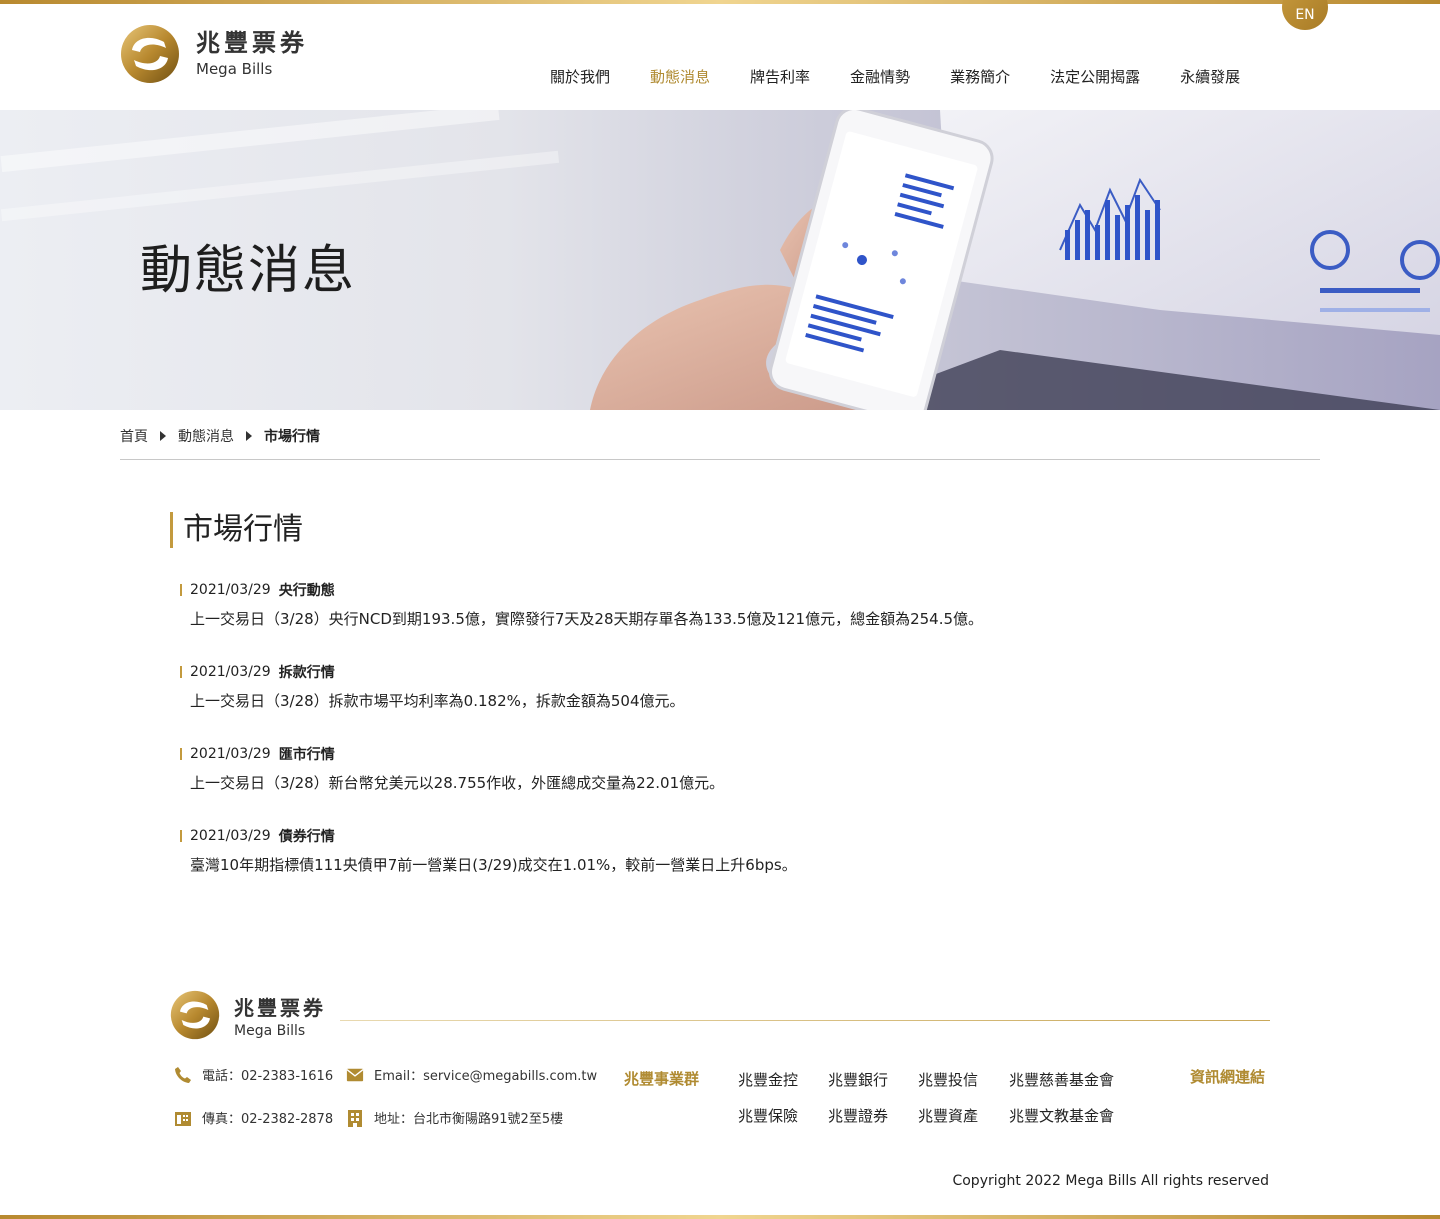  What do you see at coordinates (183, 1118) in the screenshot?
I see `fax-icon` at bounding box center [183, 1118].